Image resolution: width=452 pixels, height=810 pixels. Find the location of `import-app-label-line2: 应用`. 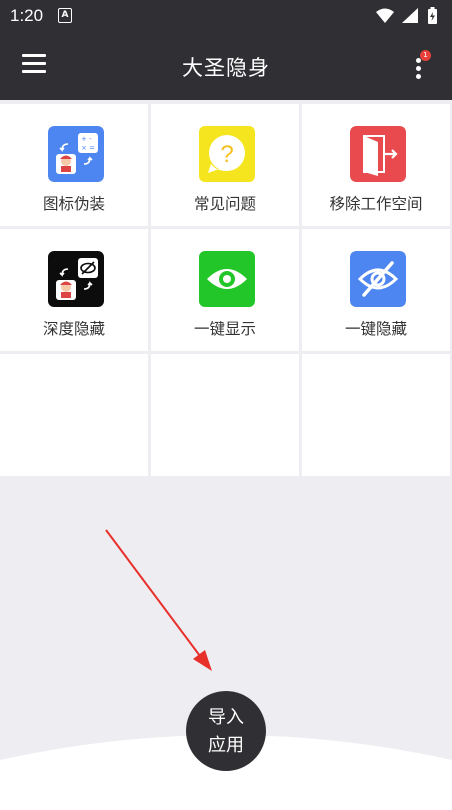

import-app-label-line2: 应用 is located at coordinates (226, 745).